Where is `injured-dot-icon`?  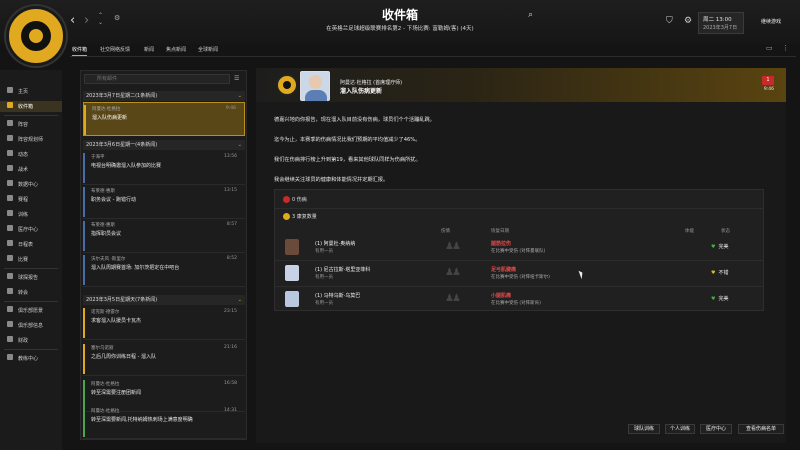
injured-dot-icon is located at coordinates (286, 199).